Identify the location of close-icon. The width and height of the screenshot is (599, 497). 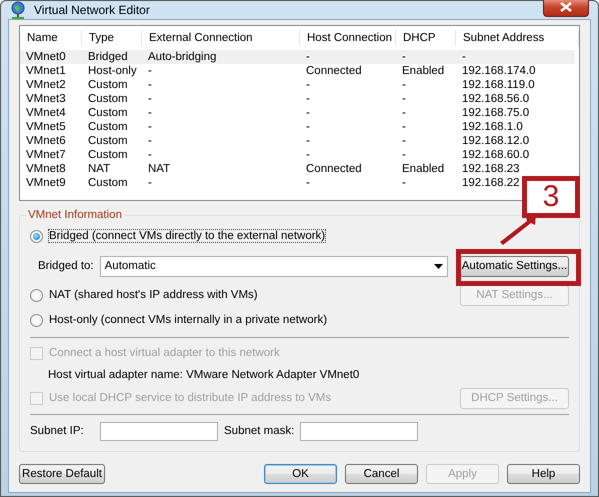
(566, 7).